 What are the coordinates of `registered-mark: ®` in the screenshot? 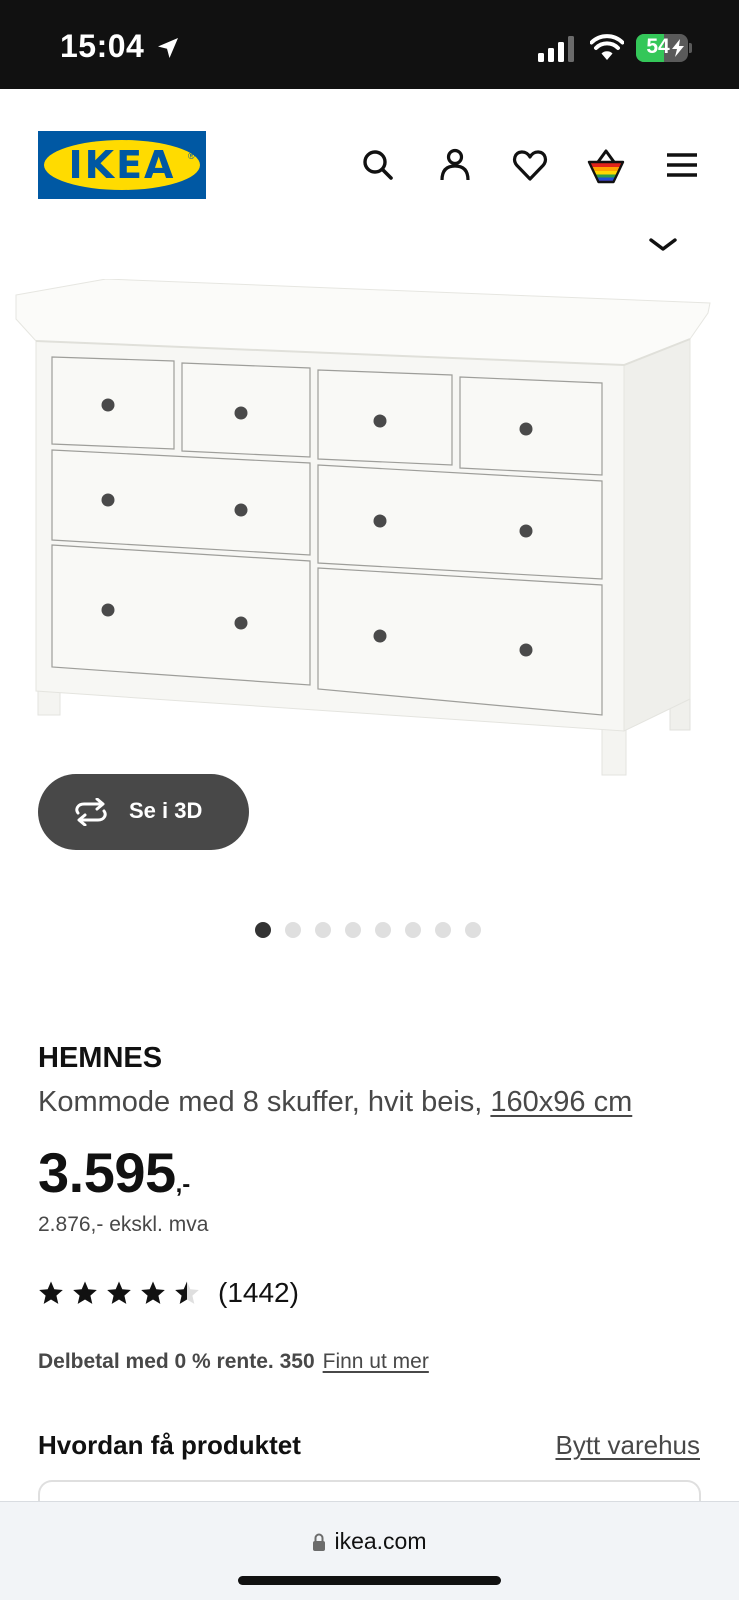 It's located at (191, 156).